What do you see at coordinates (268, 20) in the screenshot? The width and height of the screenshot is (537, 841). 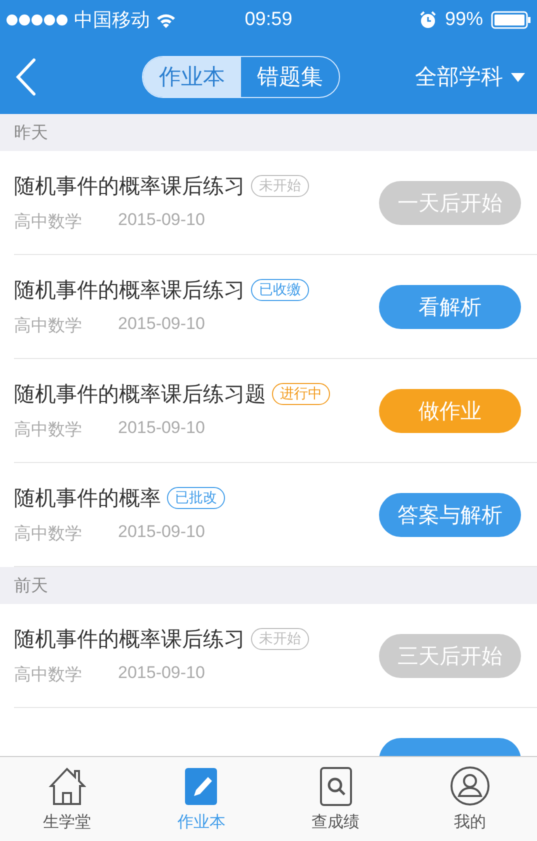 I see `clock-time: 09:59` at bounding box center [268, 20].